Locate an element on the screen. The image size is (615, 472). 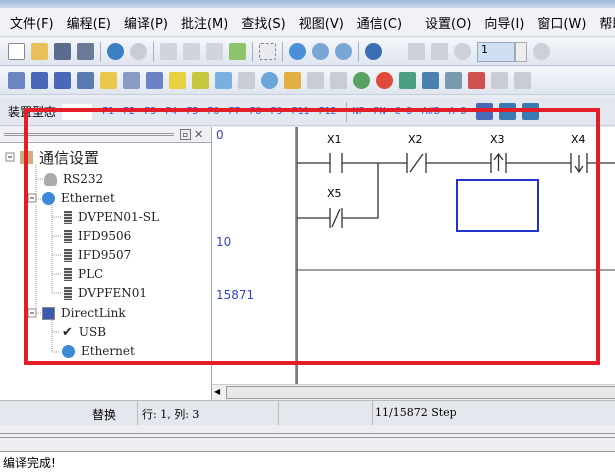
register-icon is located at coordinates (131, 80).